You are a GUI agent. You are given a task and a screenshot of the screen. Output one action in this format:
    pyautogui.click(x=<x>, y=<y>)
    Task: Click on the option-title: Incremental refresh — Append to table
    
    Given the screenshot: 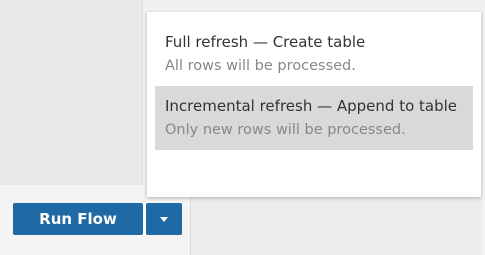 What is the action you would take?
    pyautogui.click(x=311, y=106)
    